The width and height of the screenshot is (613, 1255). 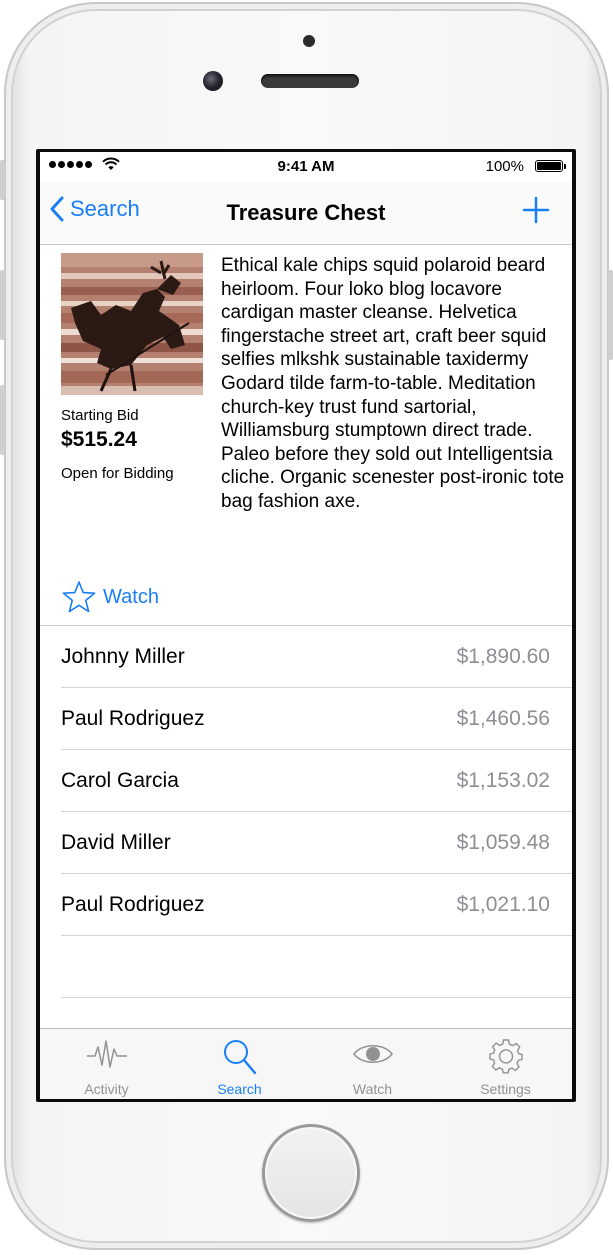 What do you see at coordinates (372, 1054) in the screenshot?
I see `eye-icon` at bounding box center [372, 1054].